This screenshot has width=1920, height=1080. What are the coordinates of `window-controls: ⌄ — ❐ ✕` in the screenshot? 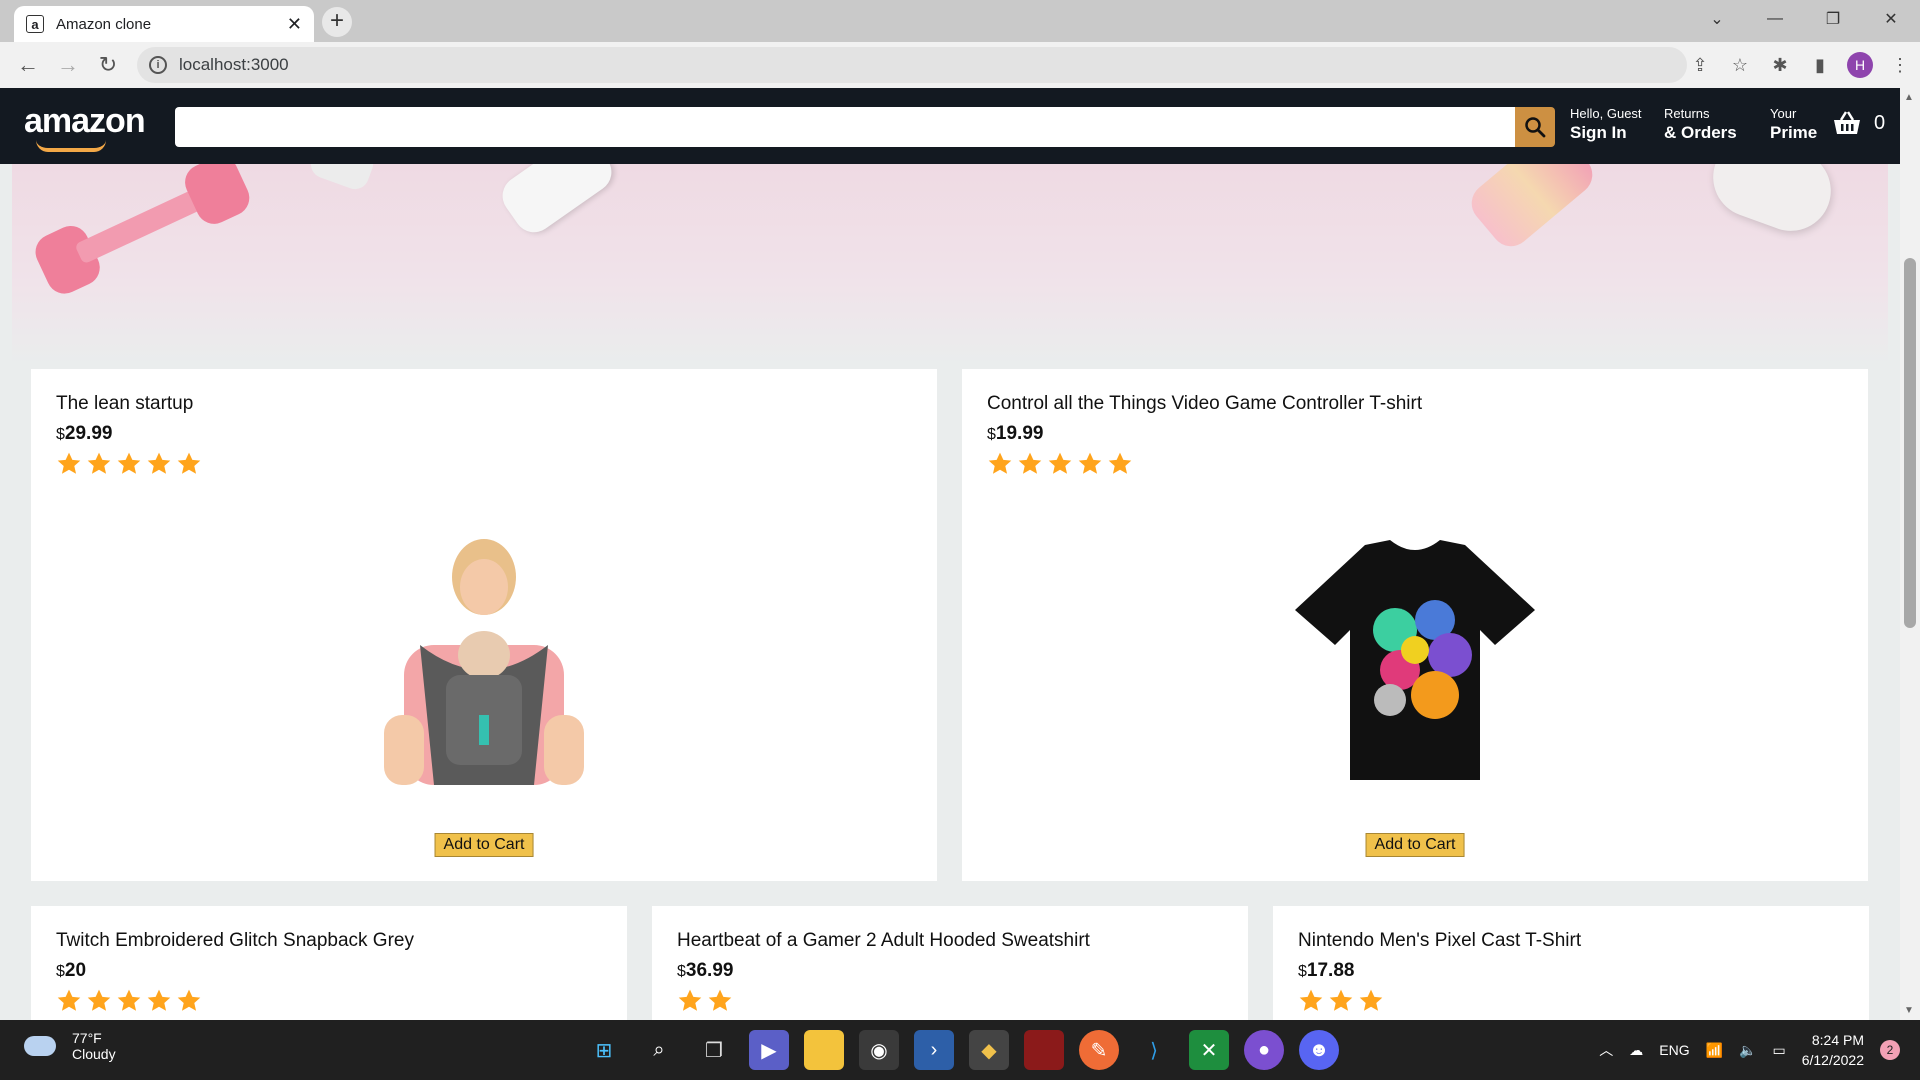 It's located at (1804, 19).